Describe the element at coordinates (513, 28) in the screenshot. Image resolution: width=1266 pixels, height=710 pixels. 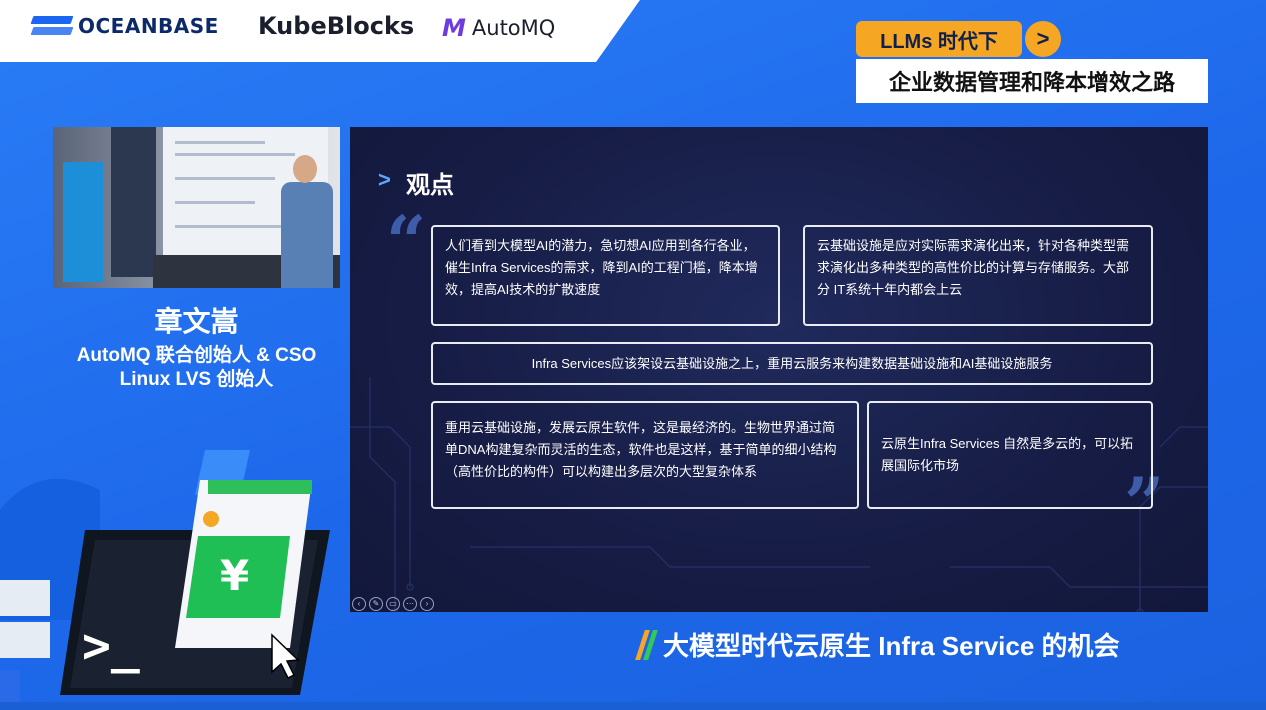
I see `automq-logo-text: AutoMQ` at that location.